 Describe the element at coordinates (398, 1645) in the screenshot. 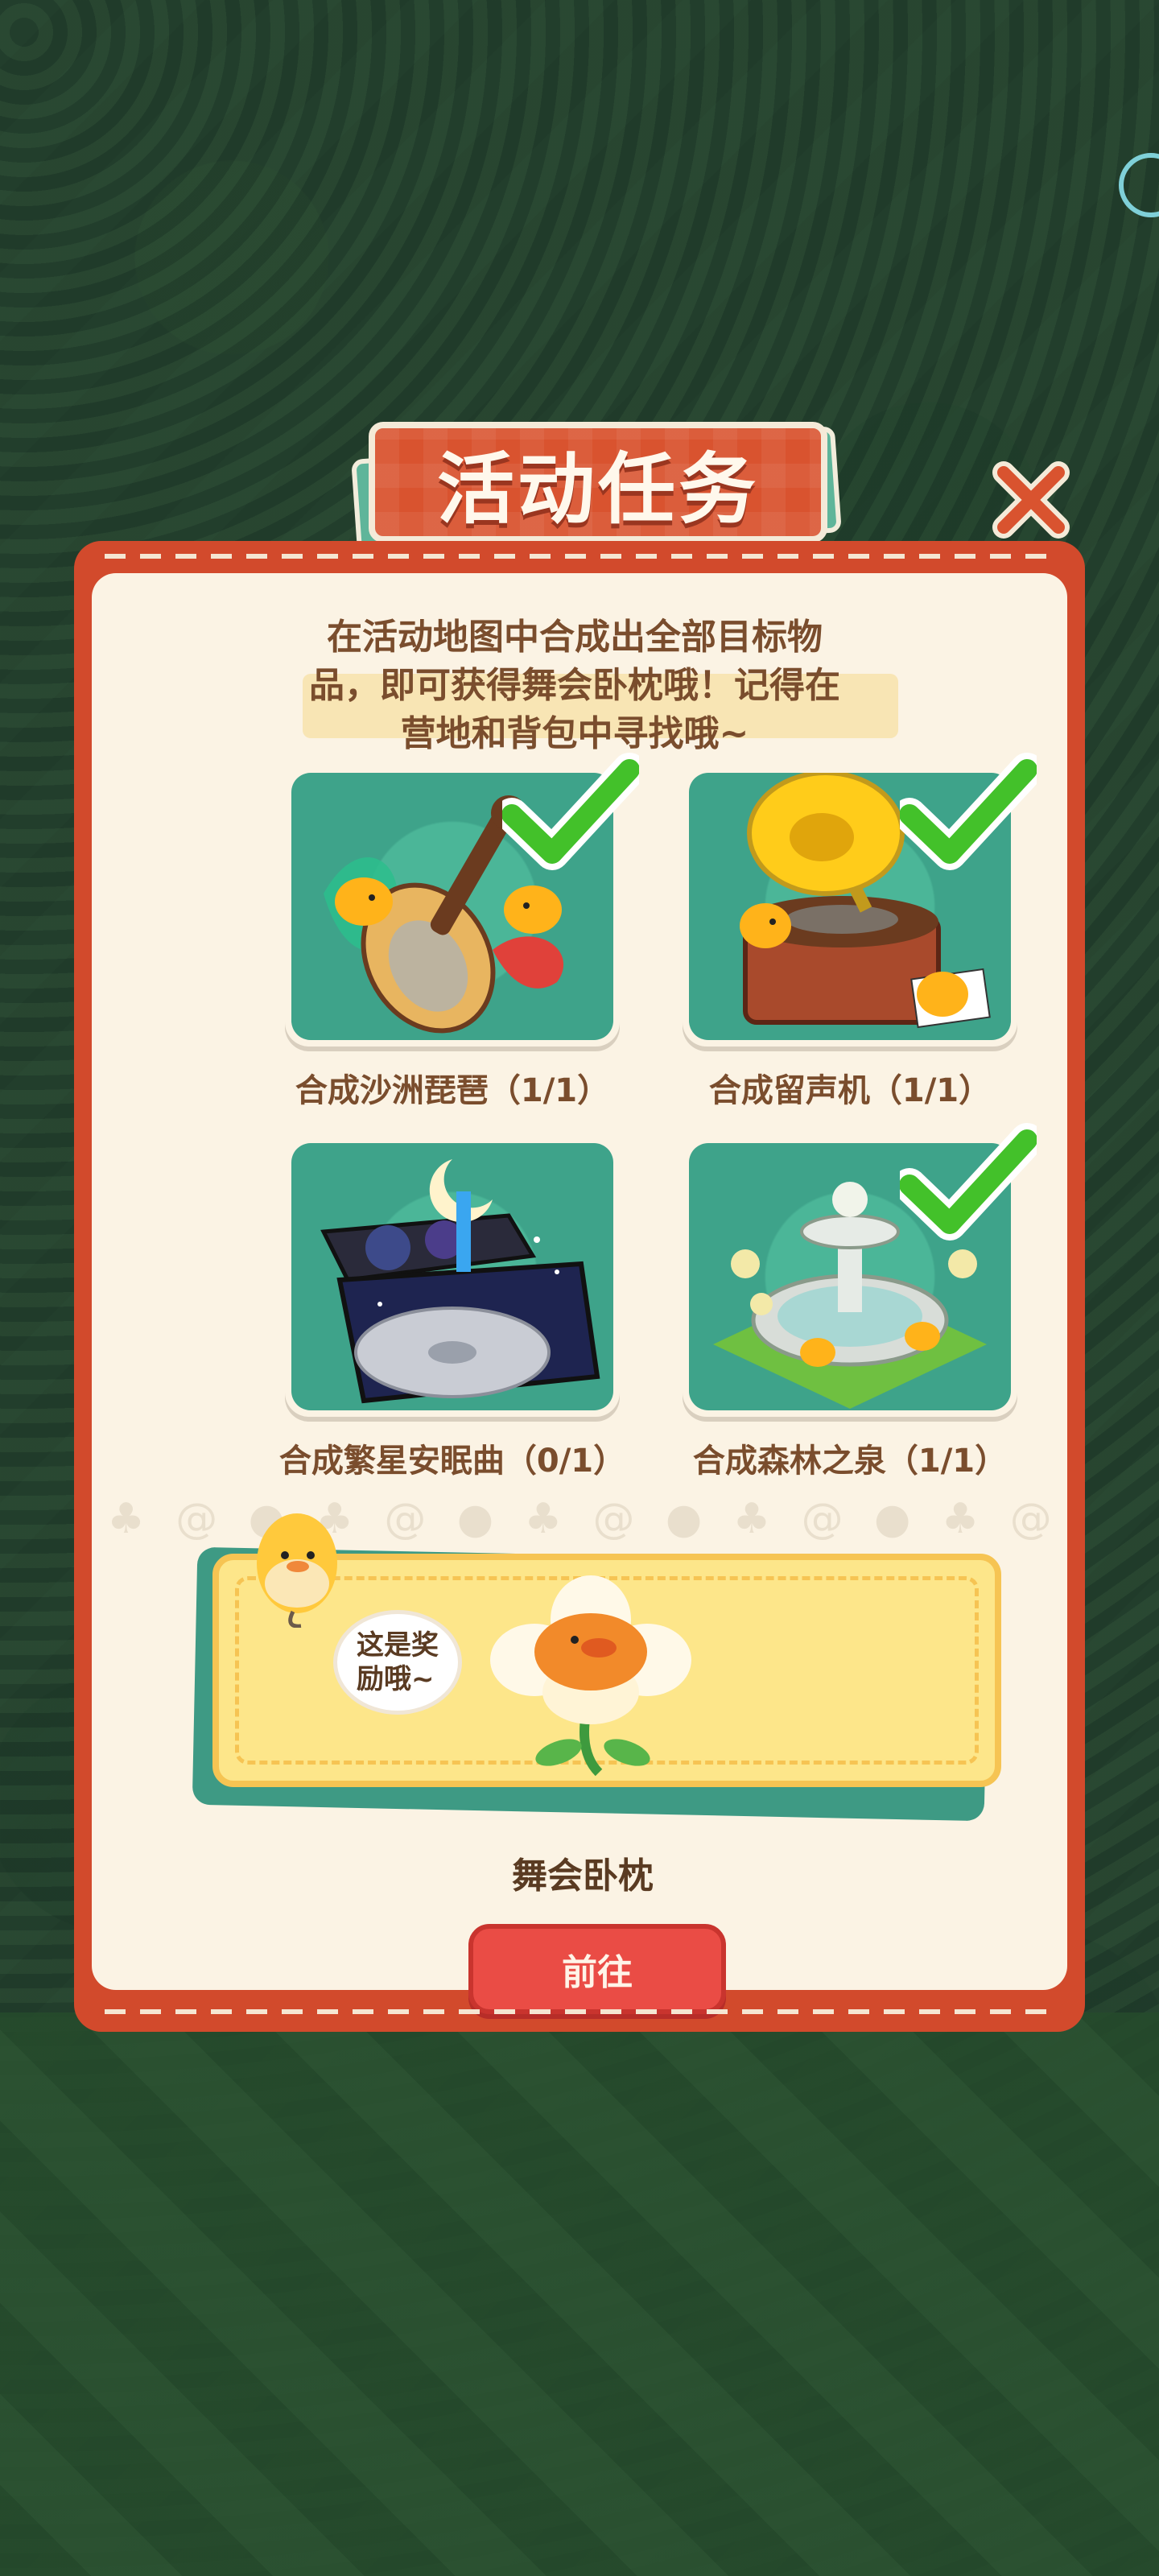

I see `speech-line: 这是奖` at that location.